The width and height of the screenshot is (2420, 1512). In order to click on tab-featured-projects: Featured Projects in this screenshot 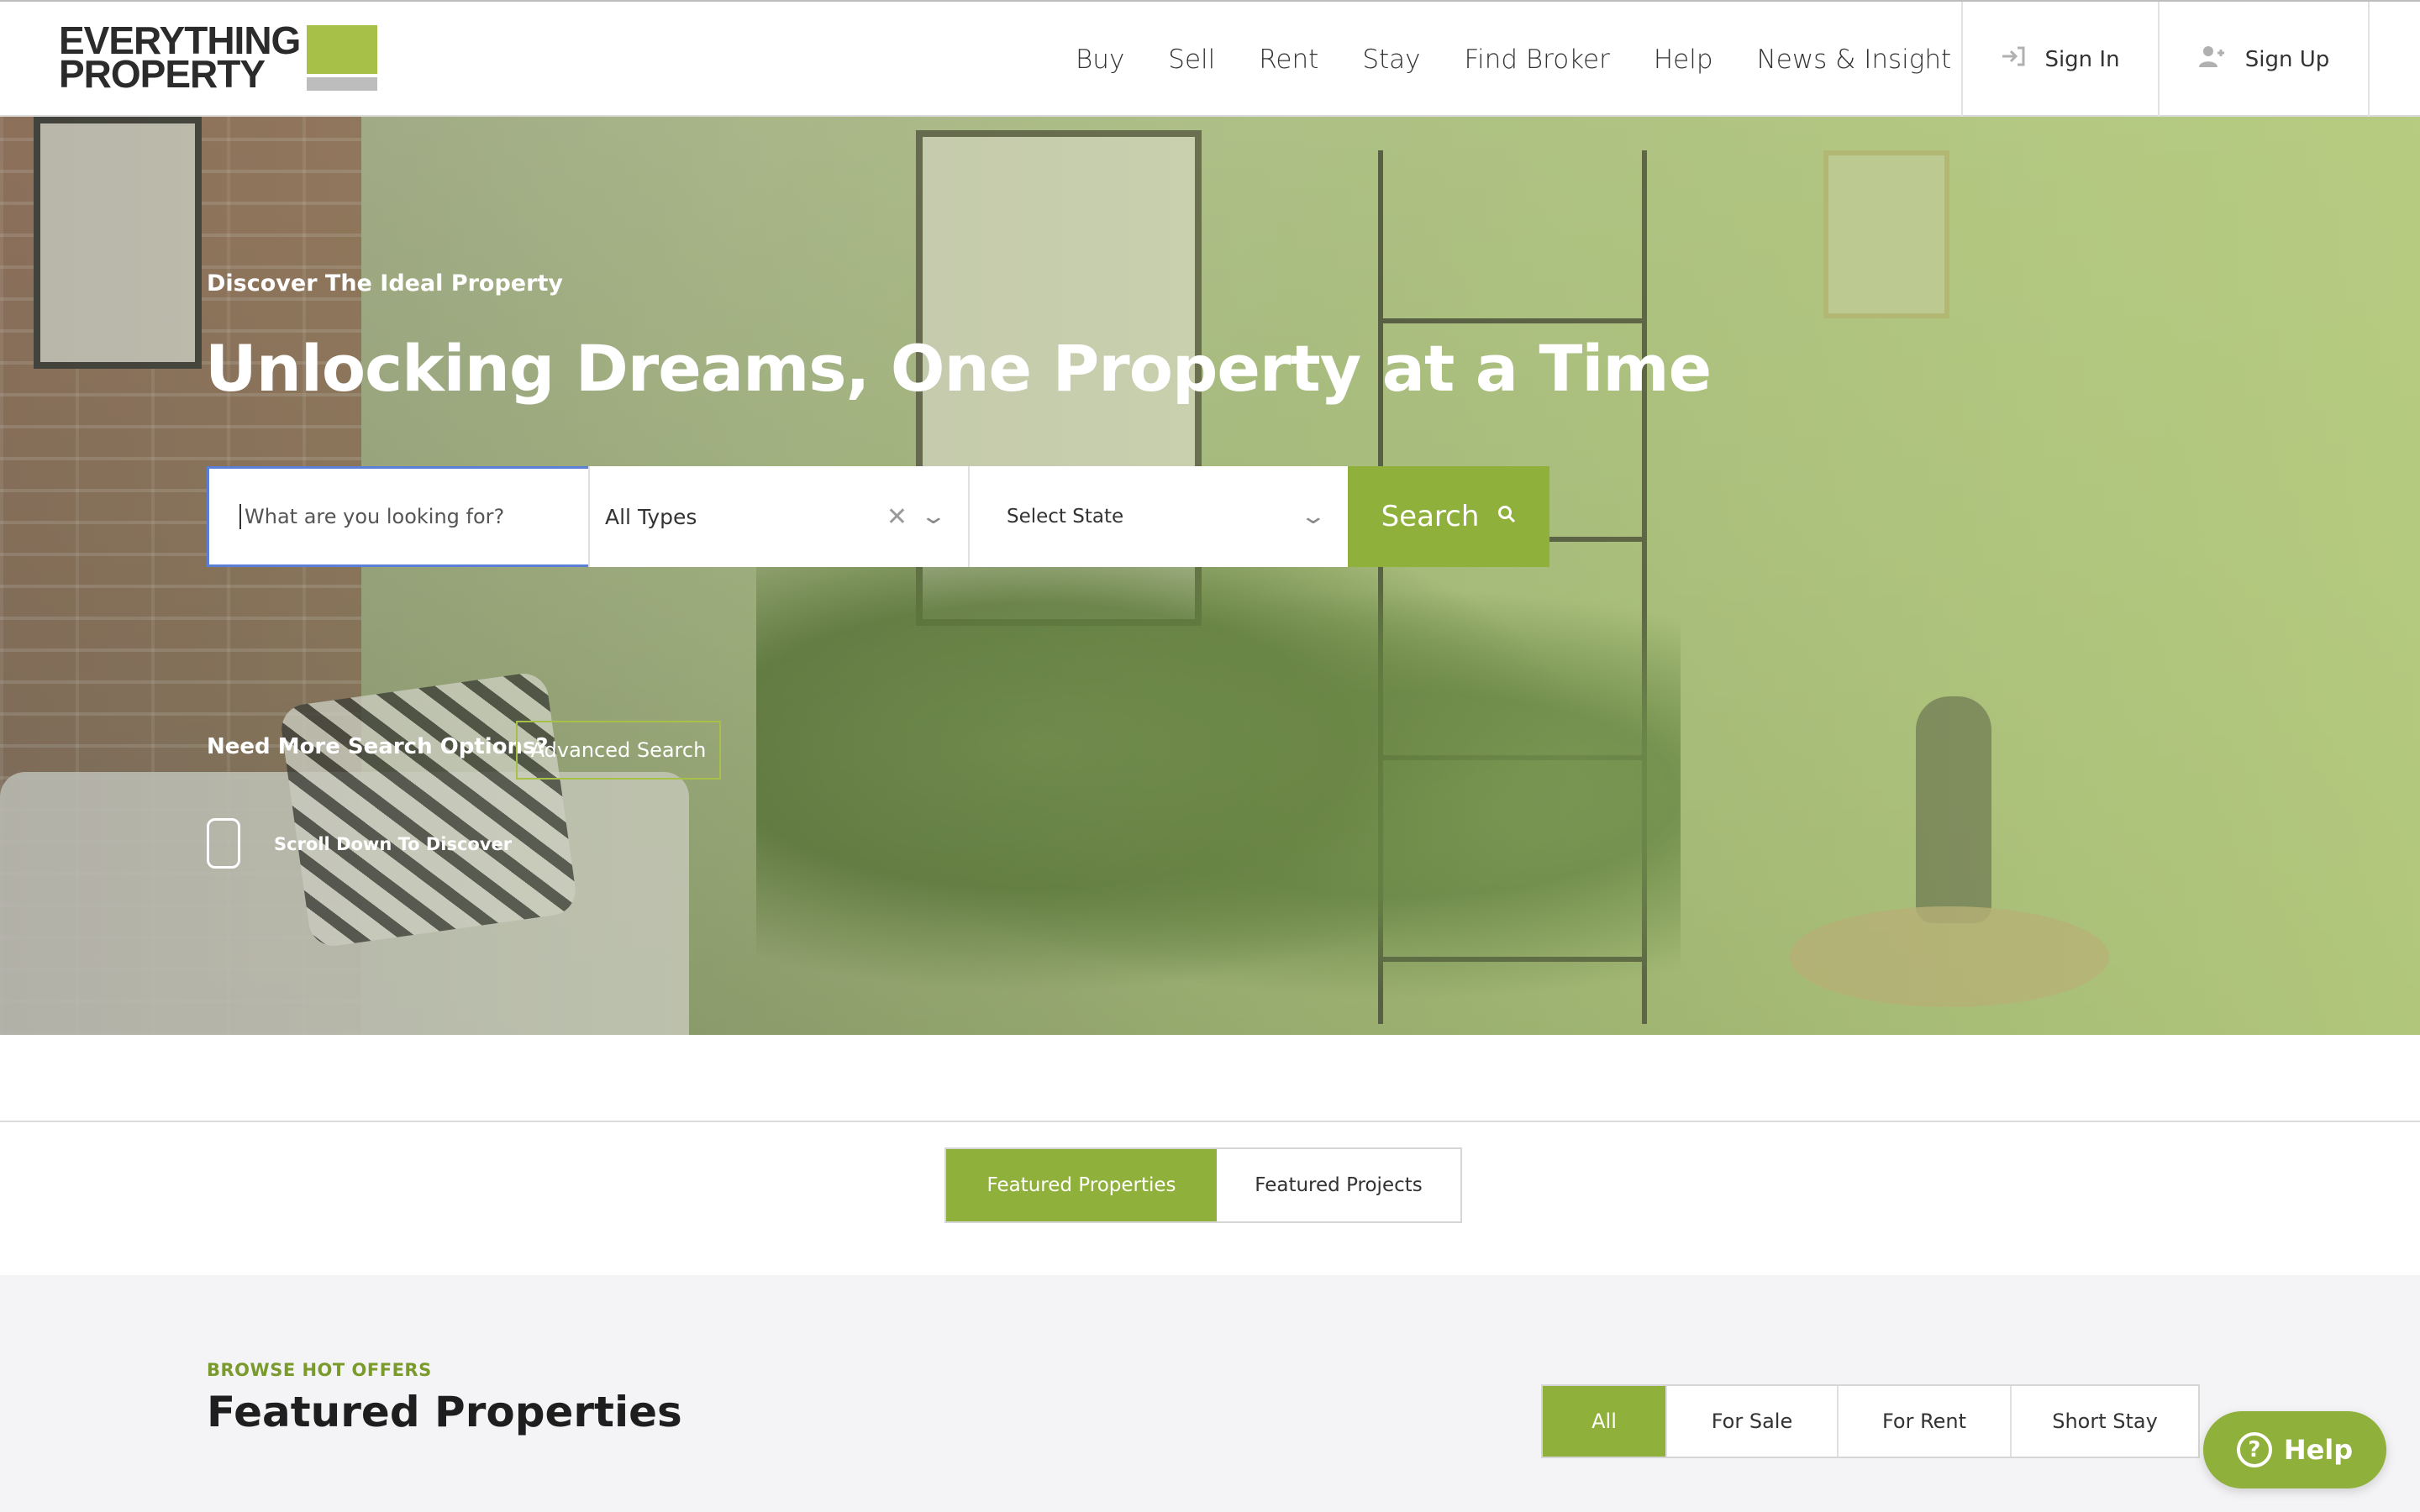, I will do `click(1338, 1185)`.